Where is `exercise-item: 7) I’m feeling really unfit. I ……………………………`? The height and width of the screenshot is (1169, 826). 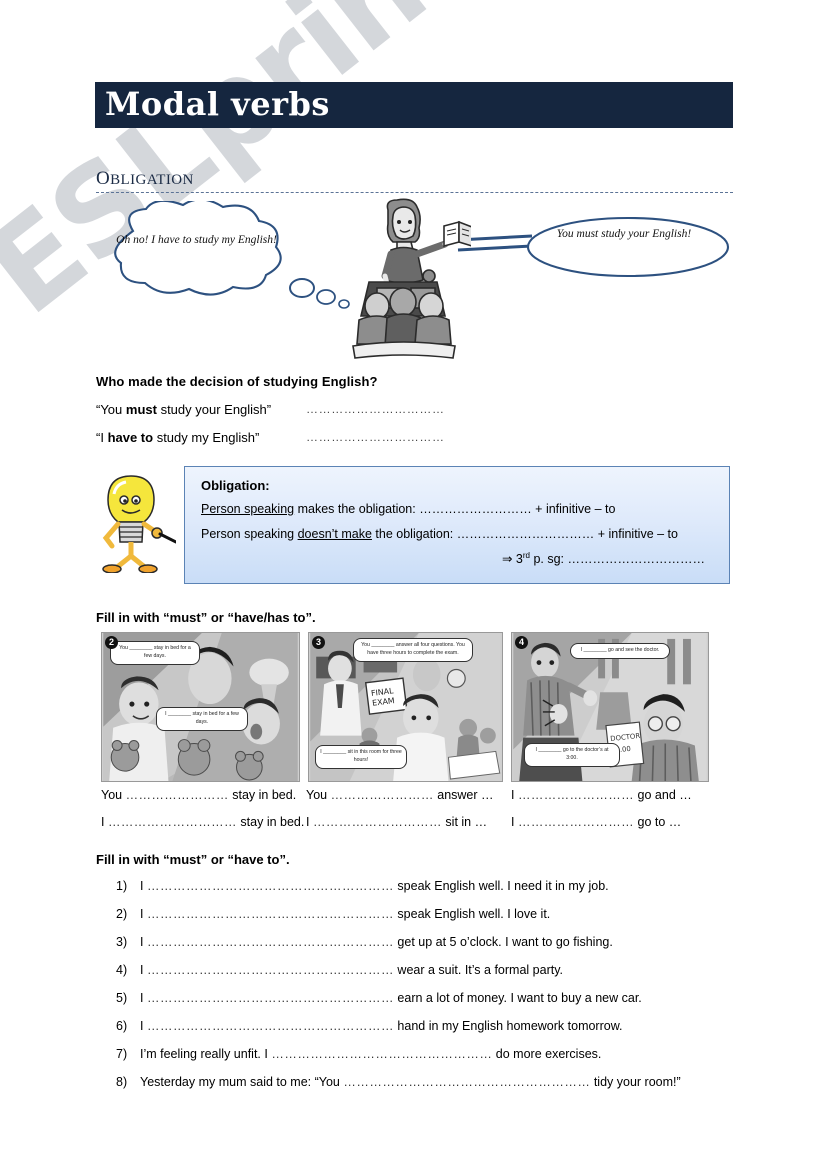
exercise-item: 7) I’m feeling really unfit. I …………………………… is located at coordinates (421, 1054).